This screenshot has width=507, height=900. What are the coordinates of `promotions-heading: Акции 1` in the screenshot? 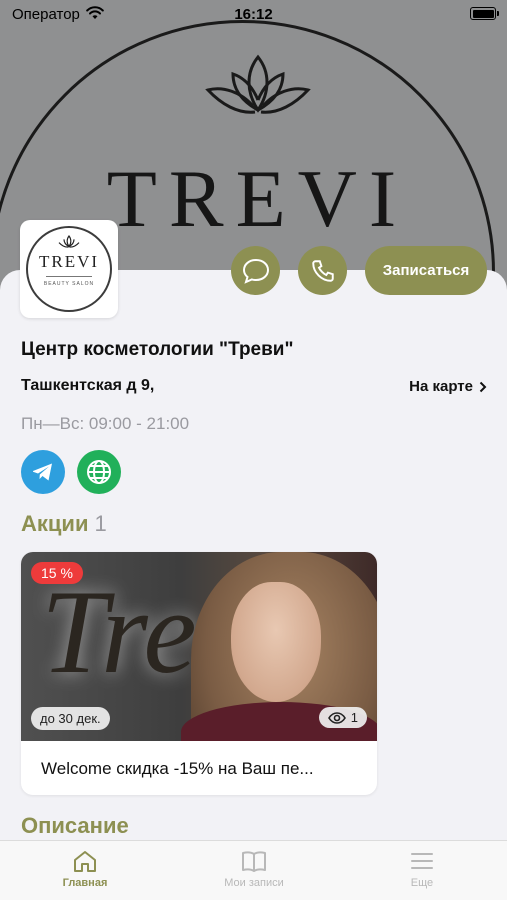 It's located at (64, 524).